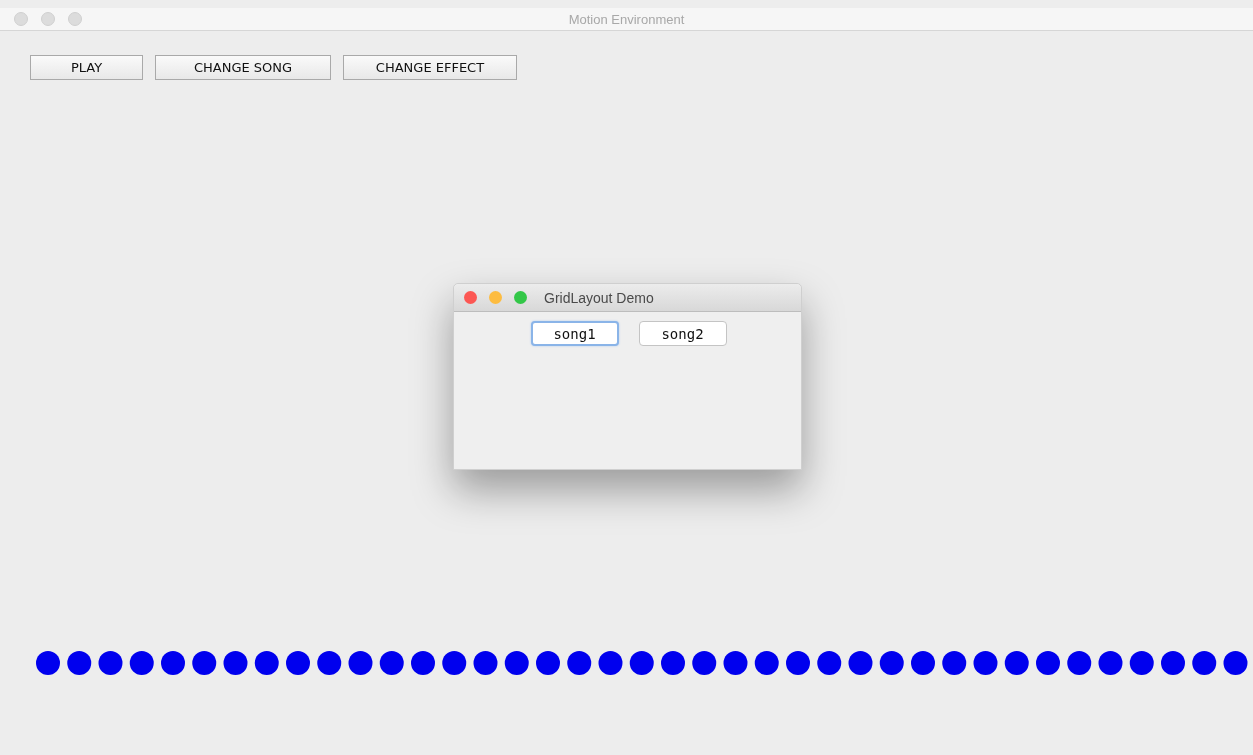  I want to click on dialog-title: GridLayout Demo, so click(599, 297).